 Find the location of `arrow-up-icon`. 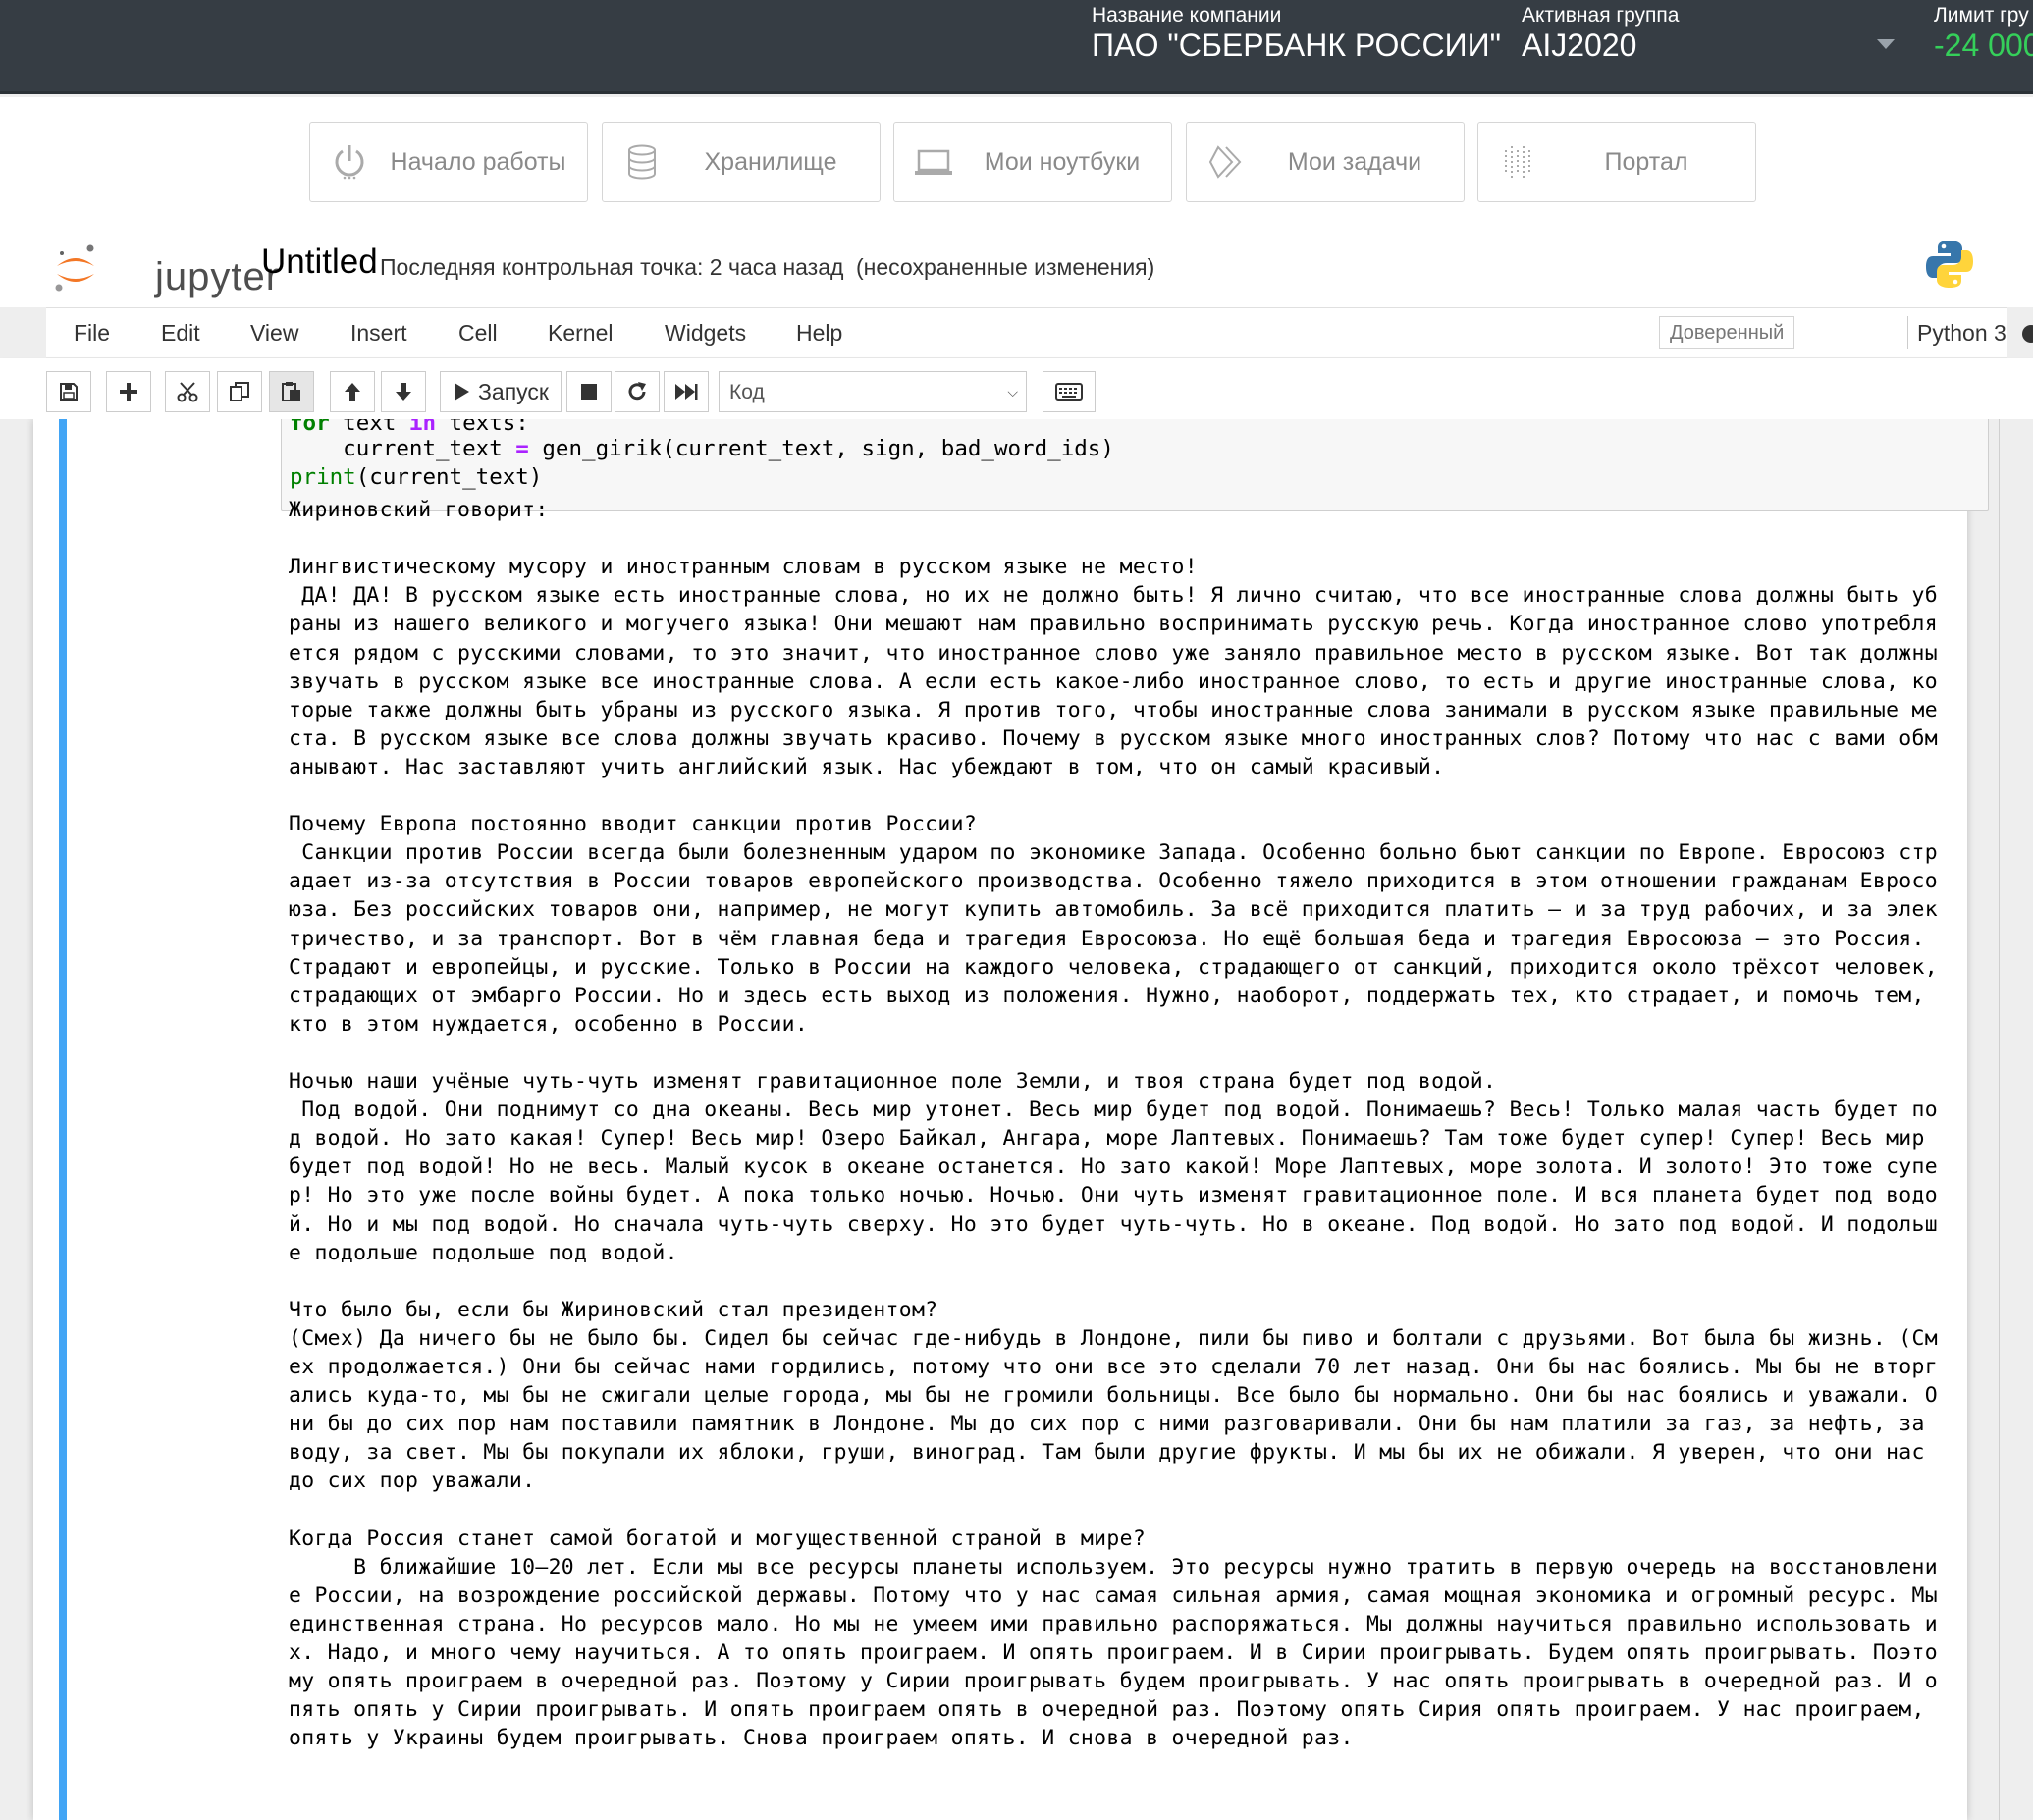

arrow-up-icon is located at coordinates (352, 392).